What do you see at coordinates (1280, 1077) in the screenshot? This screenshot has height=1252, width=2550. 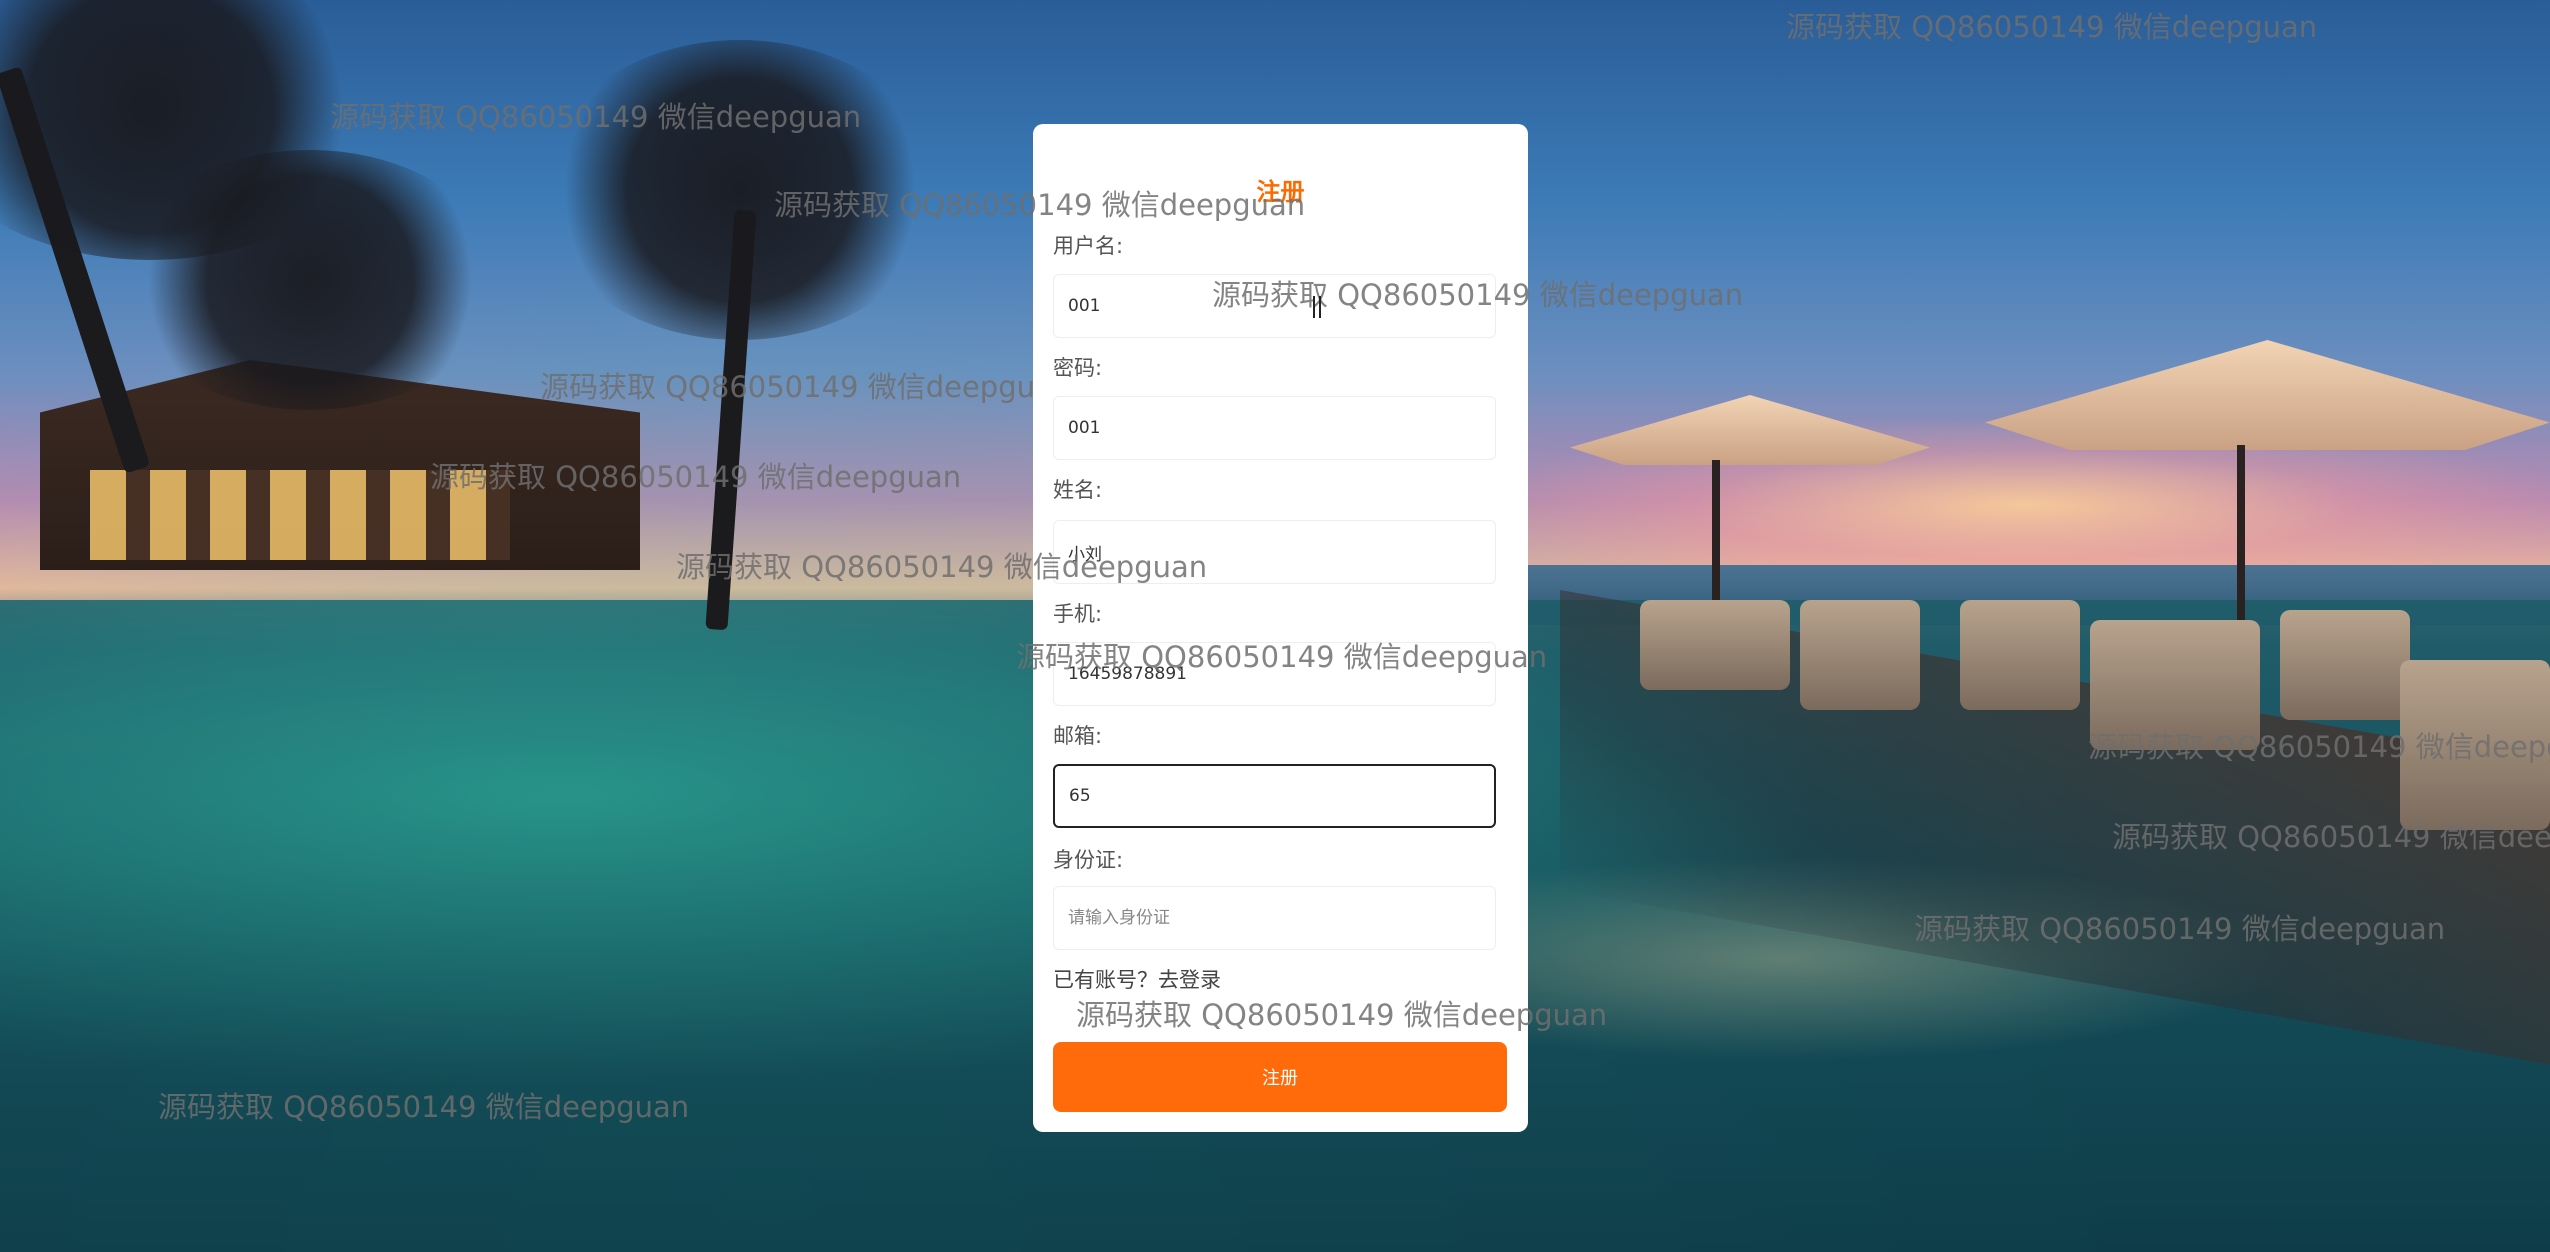 I see `register-button: 注册` at bounding box center [1280, 1077].